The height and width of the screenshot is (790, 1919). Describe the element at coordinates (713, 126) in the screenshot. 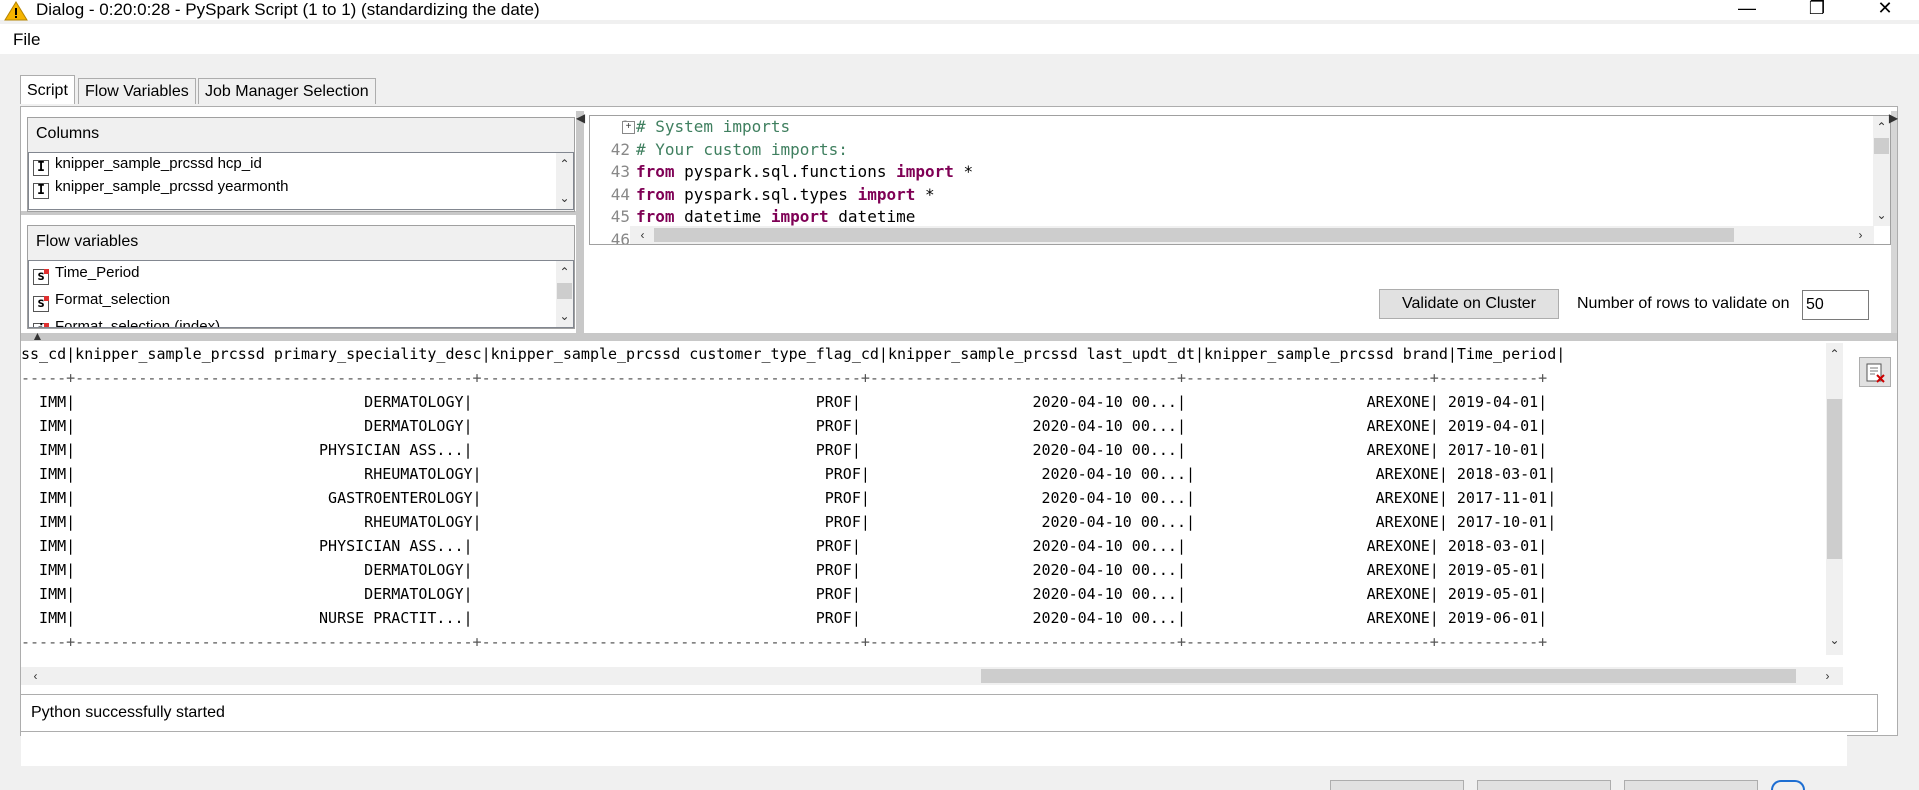

I see `code-token: # System imports` at that location.